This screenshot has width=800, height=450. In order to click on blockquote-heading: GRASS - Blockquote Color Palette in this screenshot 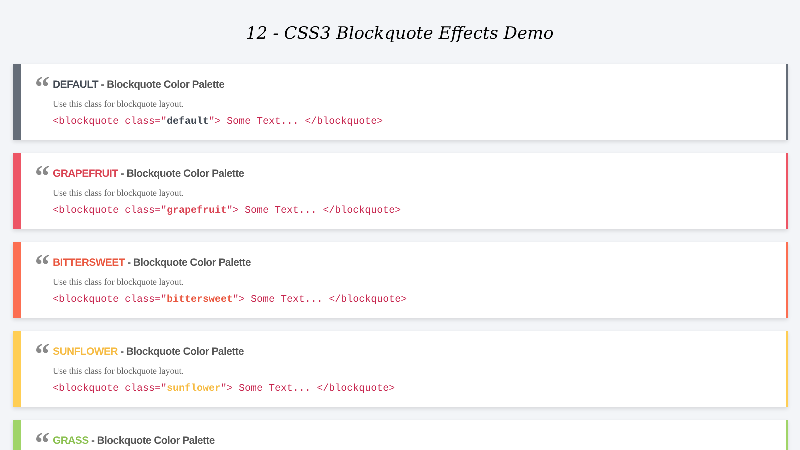, I will do `click(134, 441)`.